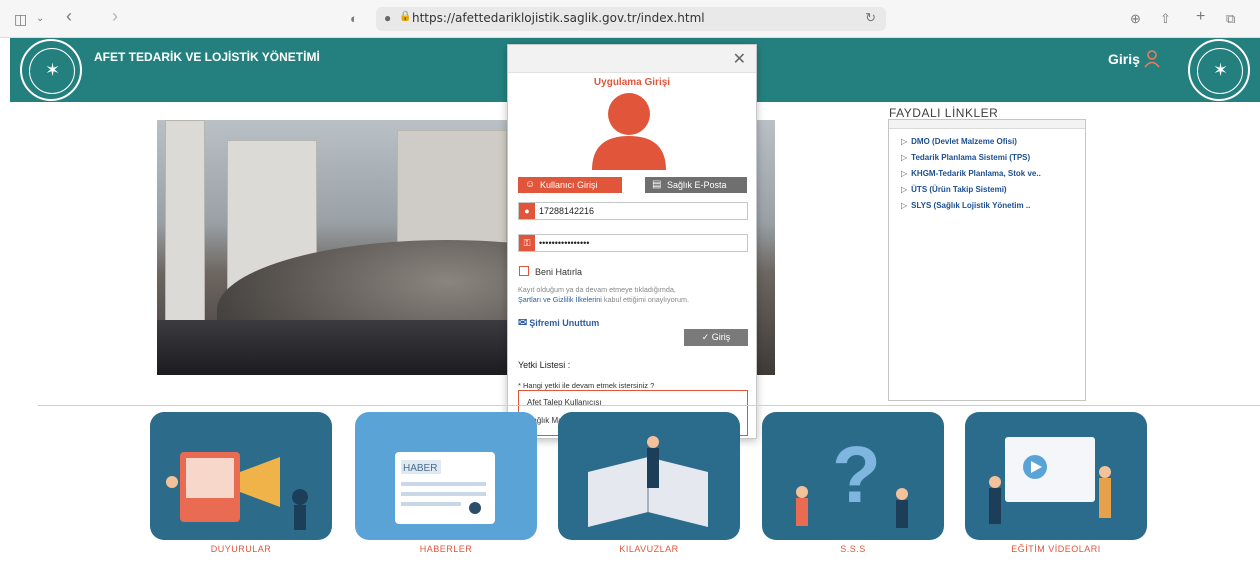 The image size is (1260, 563). Describe the element at coordinates (629, 131) in the screenshot. I see `user-avatar-icon` at that location.